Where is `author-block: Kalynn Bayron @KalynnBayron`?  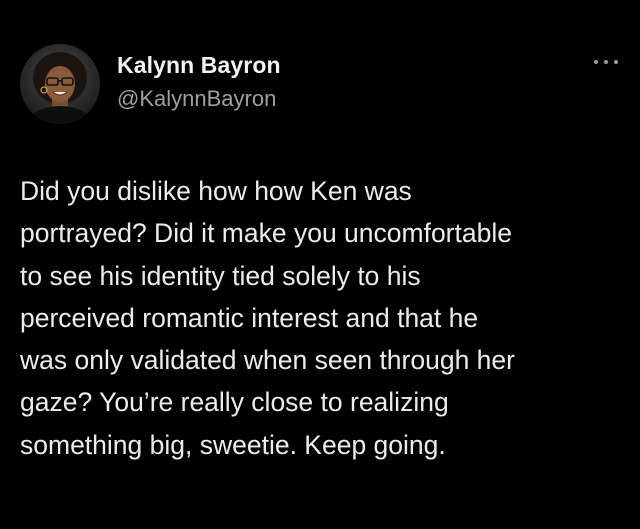
author-block: Kalynn Bayron @KalynnBayron is located at coordinates (199, 81).